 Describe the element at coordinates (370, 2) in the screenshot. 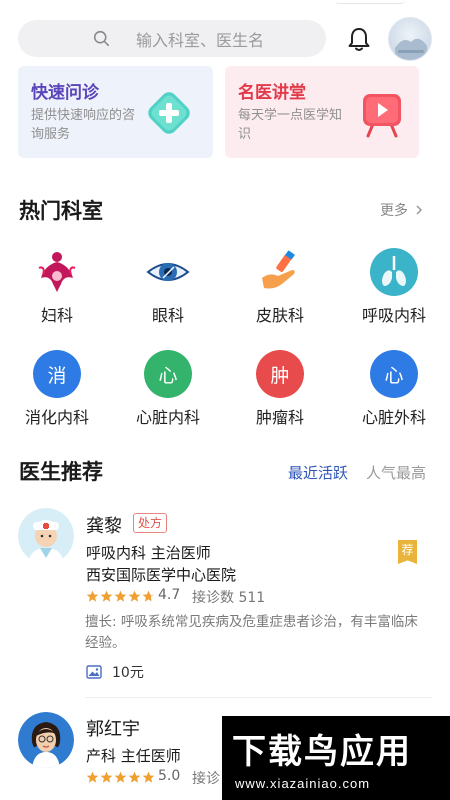

I see `top-edge-decoration` at that location.